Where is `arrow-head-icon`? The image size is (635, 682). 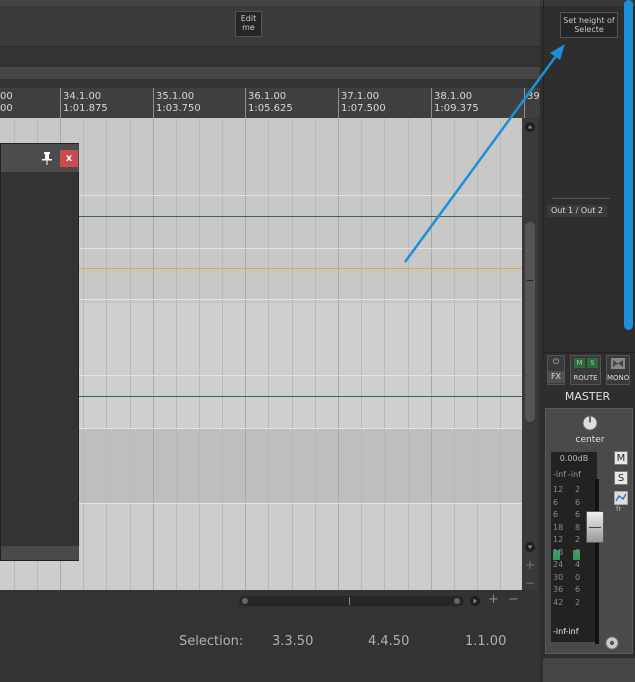 arrow-head-icon is located at coordinates (557, 52).